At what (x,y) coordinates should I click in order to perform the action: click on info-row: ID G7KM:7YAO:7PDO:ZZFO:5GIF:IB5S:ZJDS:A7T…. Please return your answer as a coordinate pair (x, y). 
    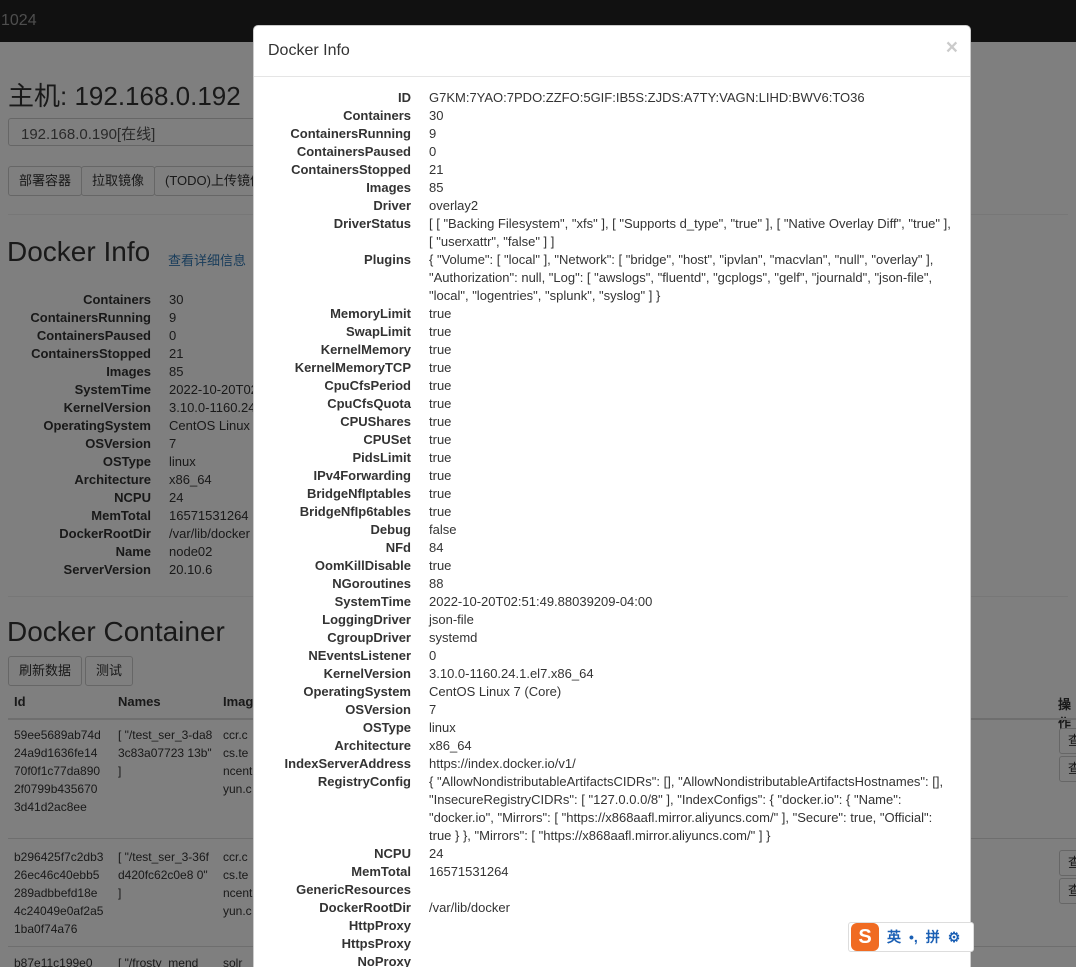
    Looking at the image, I should click on (613, 98).